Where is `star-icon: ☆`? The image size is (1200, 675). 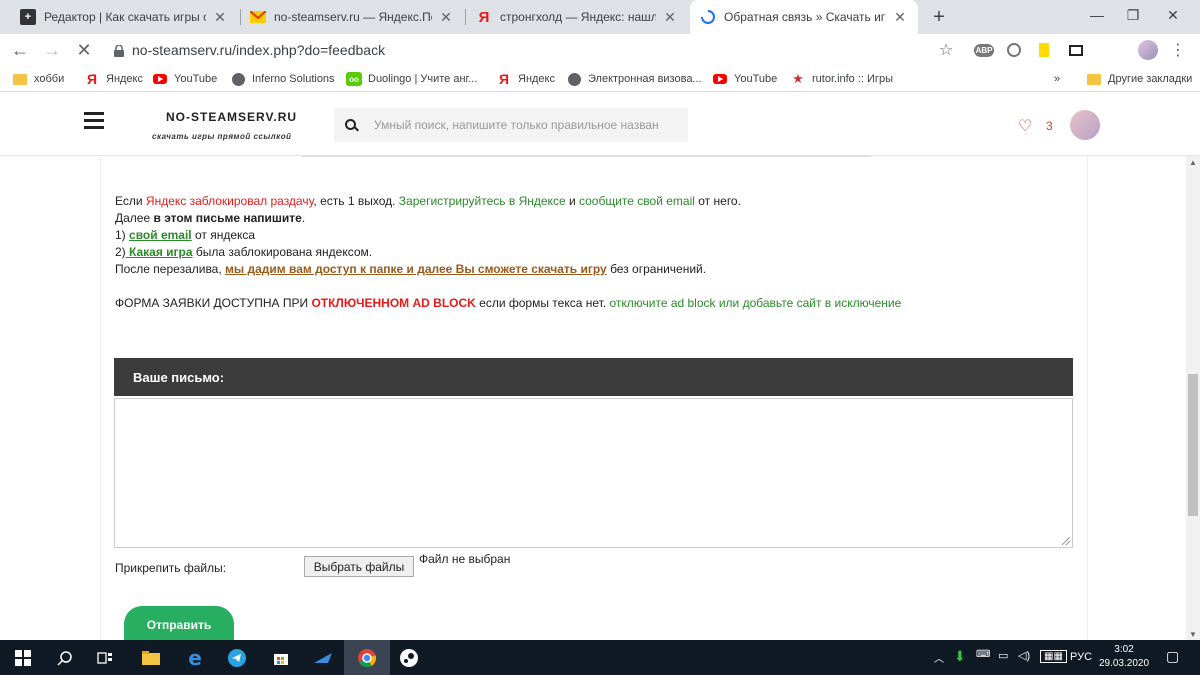
star-icon: ☆ is located at coordinates (946, 50).